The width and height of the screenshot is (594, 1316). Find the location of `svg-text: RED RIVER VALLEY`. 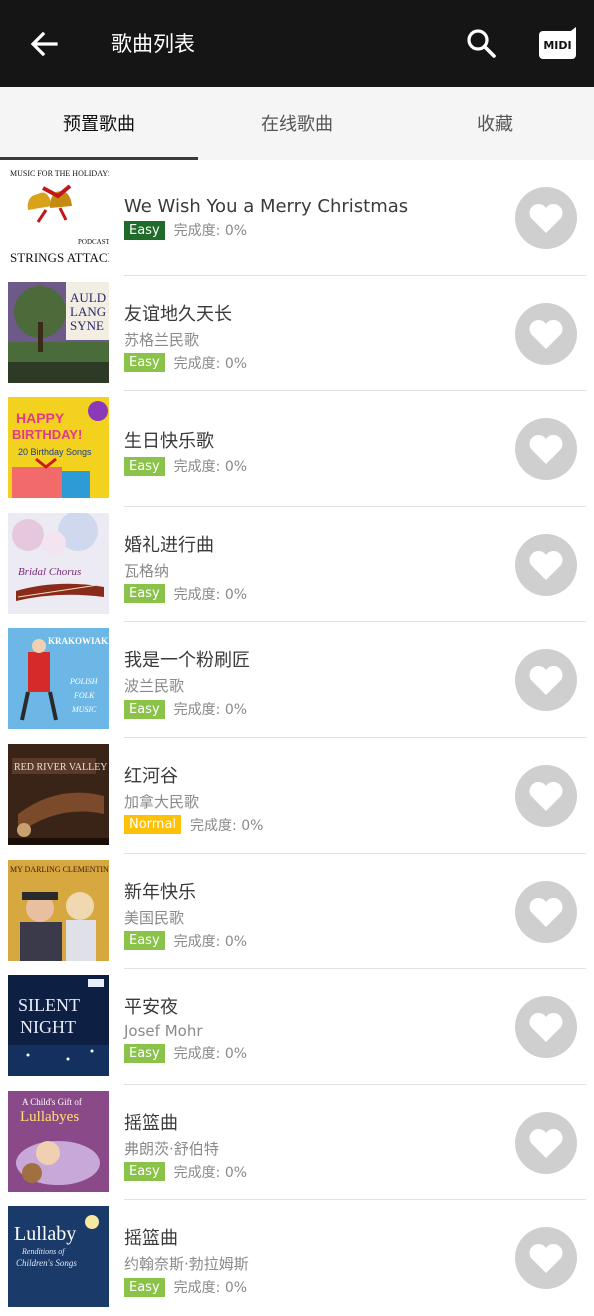

svg-text: RED RIVER VALLEY is located at coordinates (61, 767).